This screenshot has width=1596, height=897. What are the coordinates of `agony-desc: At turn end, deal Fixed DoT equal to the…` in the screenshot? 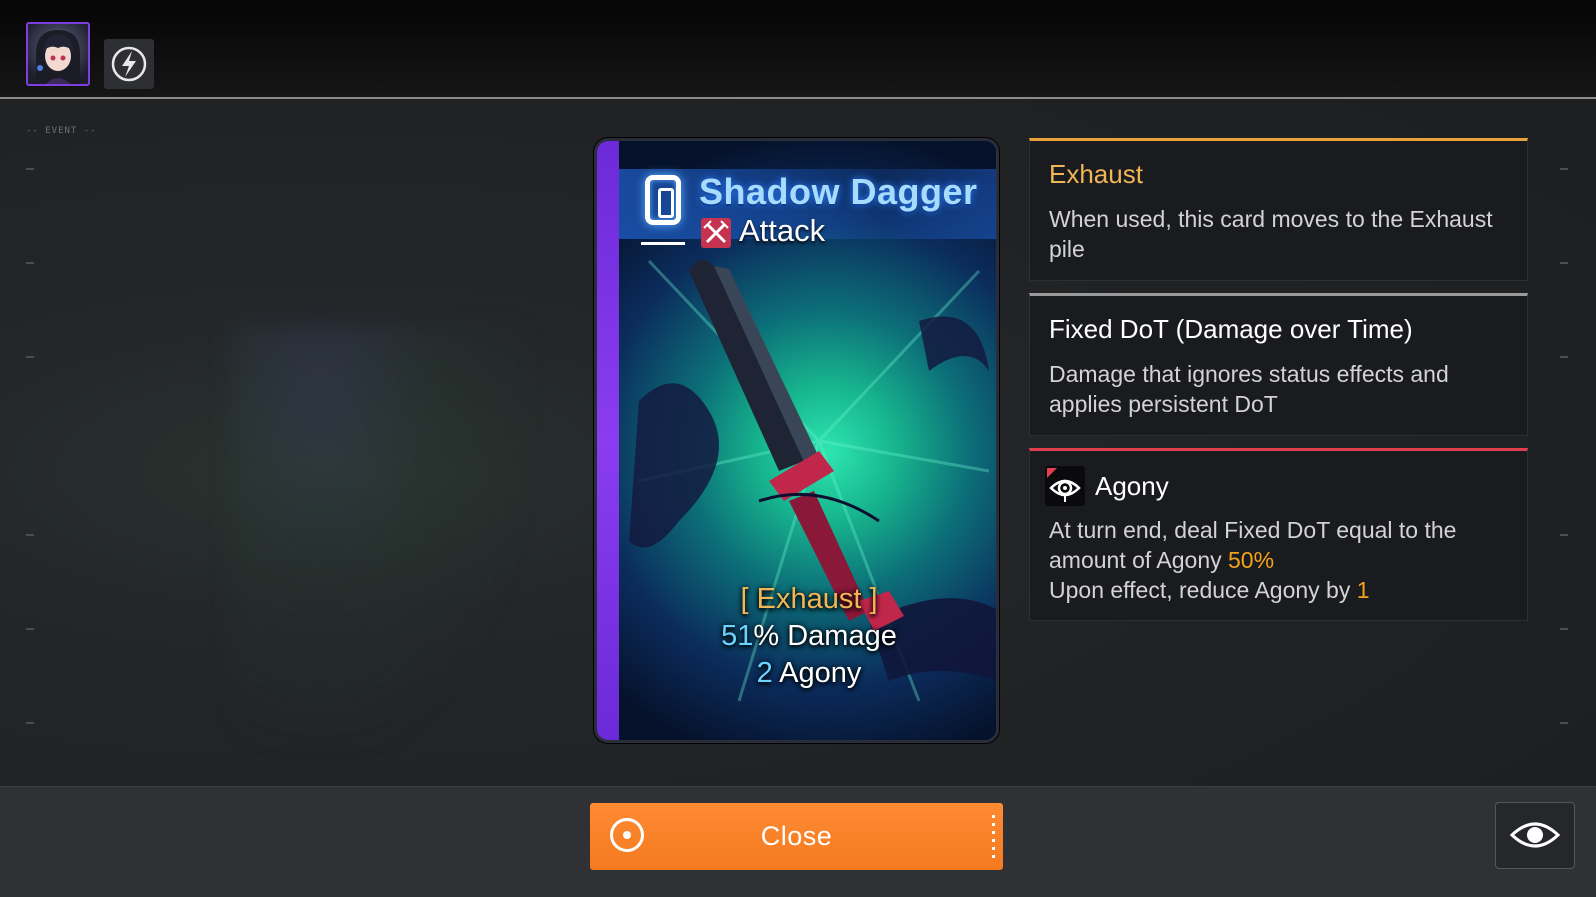 It's located at (1279, 560).